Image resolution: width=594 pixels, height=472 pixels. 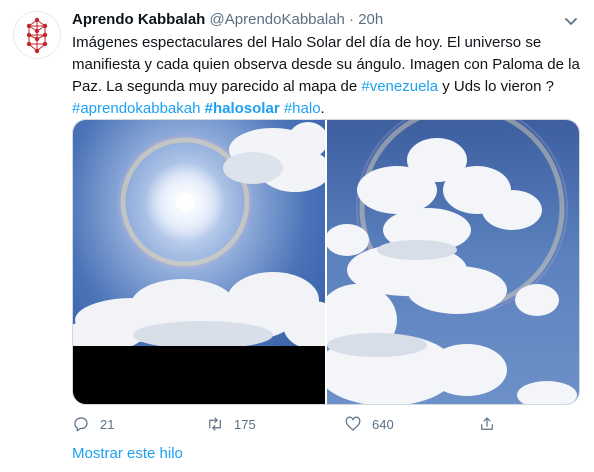 I want to click on share-button, so click(x=492, y=424).